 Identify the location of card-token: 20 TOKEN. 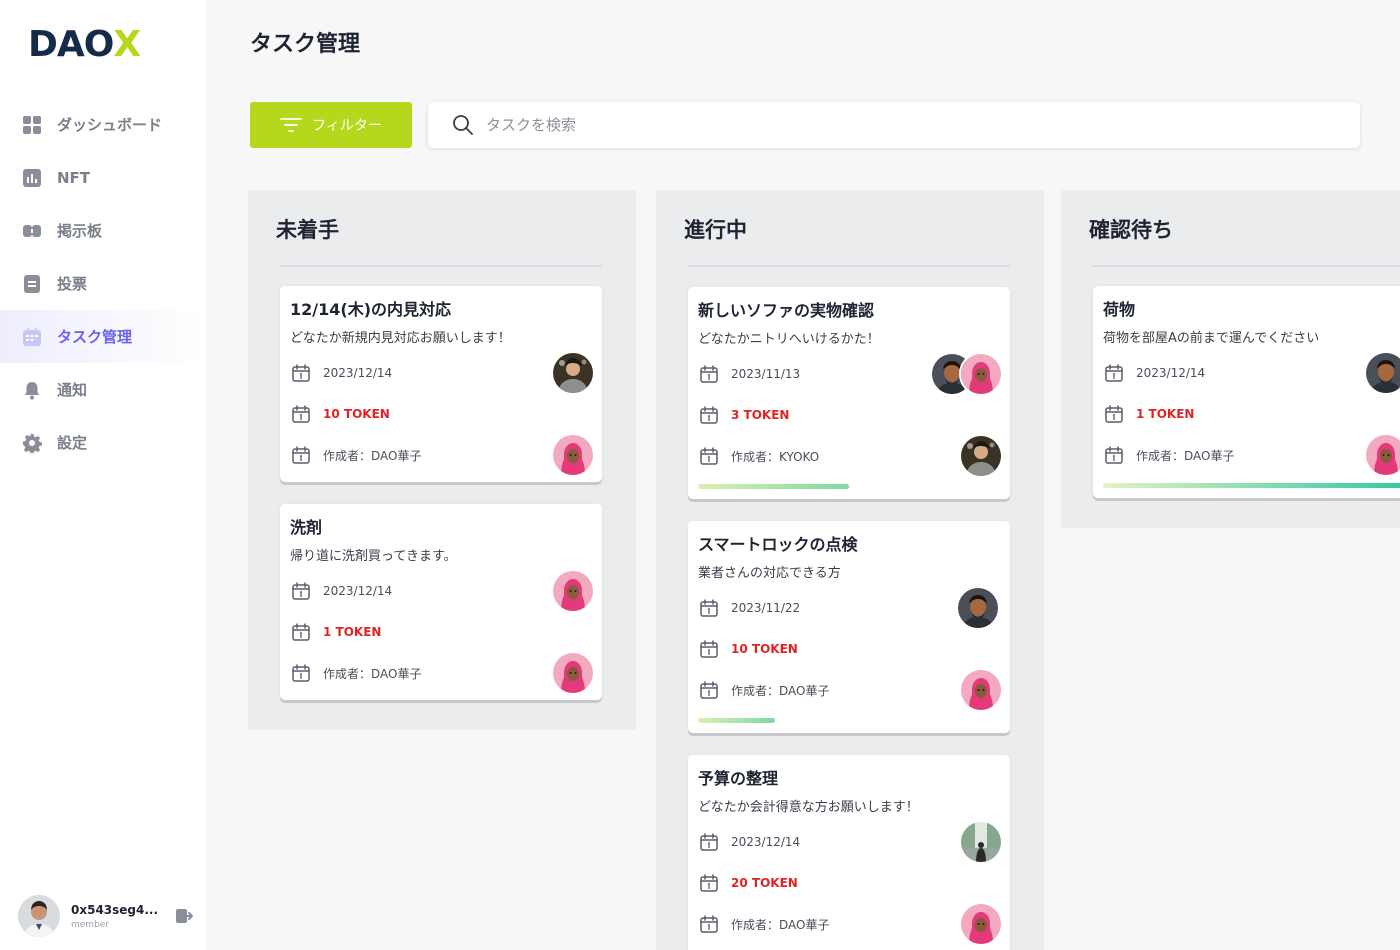
(748, 883).